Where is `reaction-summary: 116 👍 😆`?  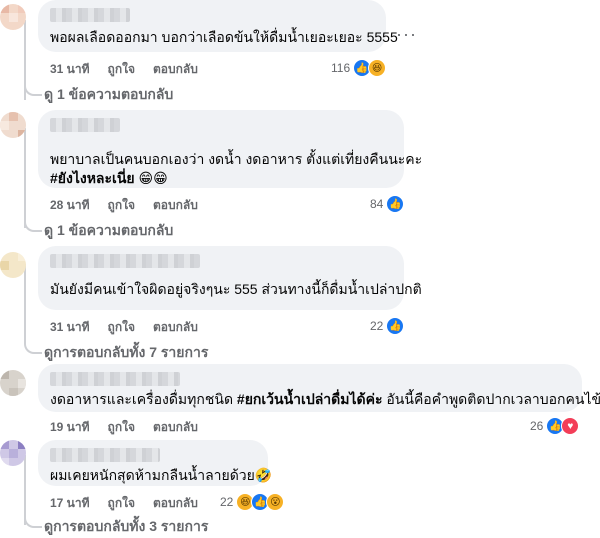 reaction-summary: 116 👍 😆 is located at coordinates (358, 68).